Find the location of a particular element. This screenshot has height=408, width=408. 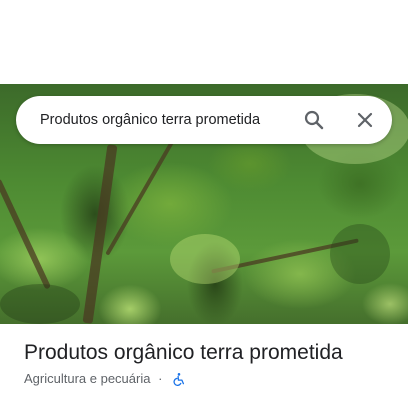

search-input: Produtos orgânico terra prometida is located at coordinates (166, 120).